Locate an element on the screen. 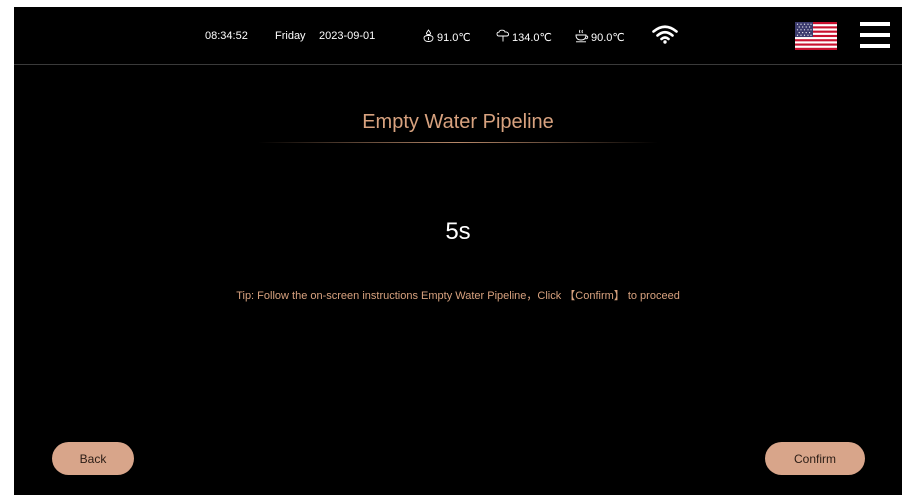 This screenshot has height=502, width=915. temp-steam-reading: 134.0℃ is located at coordinates (524, 37).